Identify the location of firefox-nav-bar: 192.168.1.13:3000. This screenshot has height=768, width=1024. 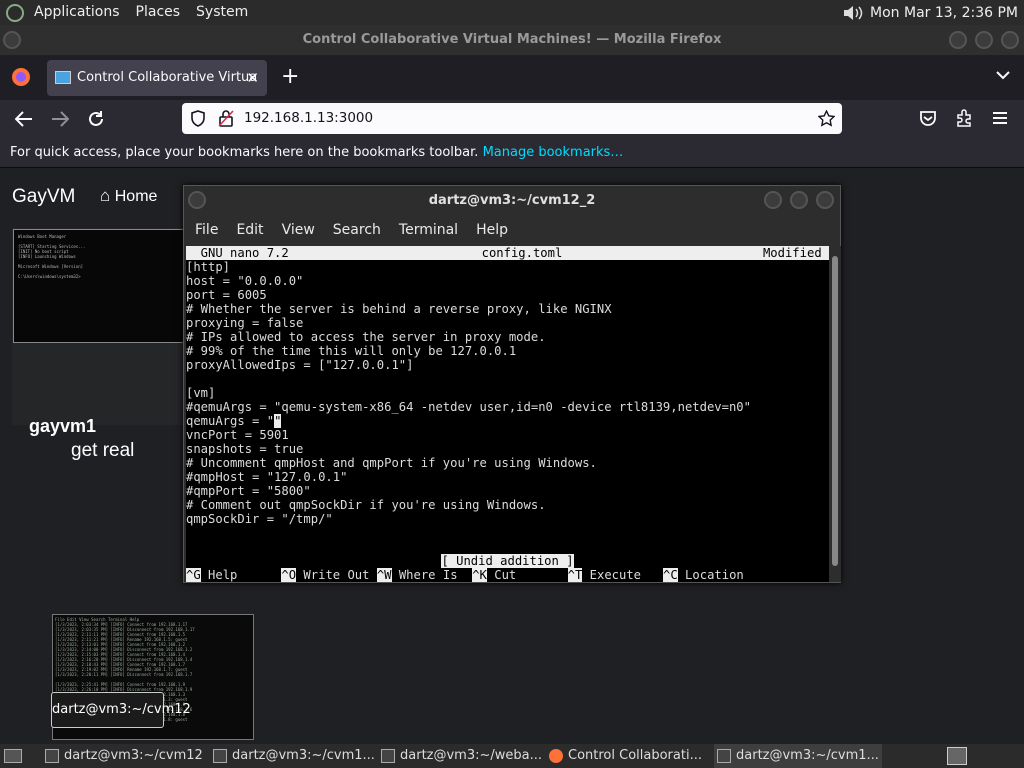
(512, 119).